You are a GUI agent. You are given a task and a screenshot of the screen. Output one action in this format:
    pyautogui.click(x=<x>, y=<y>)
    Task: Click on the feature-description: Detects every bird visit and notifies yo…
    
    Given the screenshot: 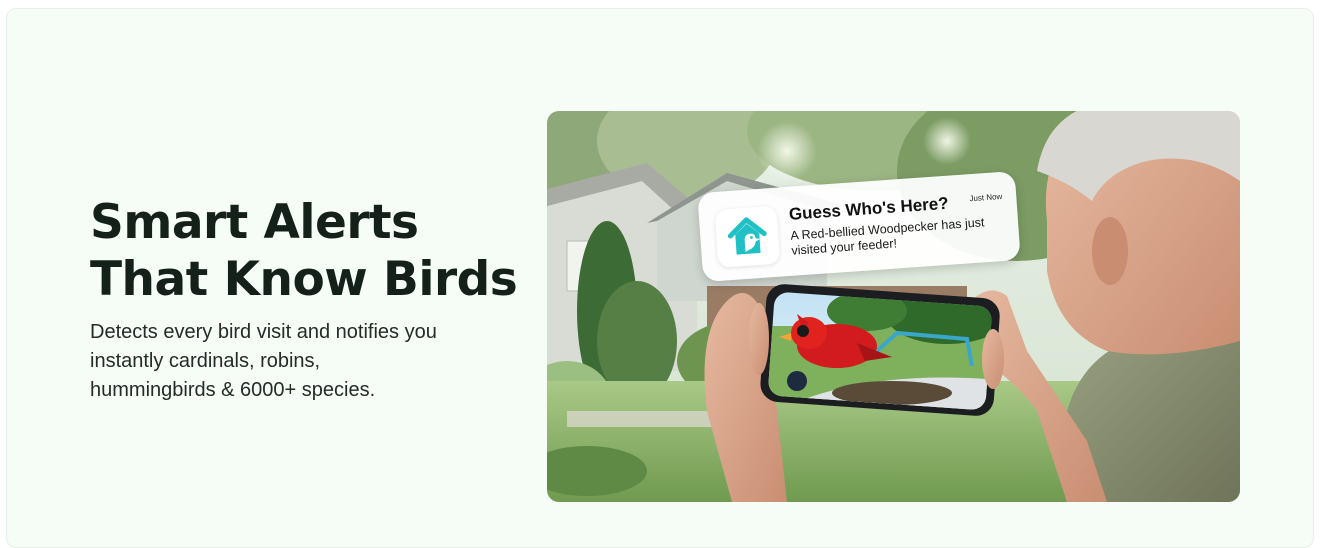 What is the action you would take?
    pyautogui.click(x=263, y=361)
    